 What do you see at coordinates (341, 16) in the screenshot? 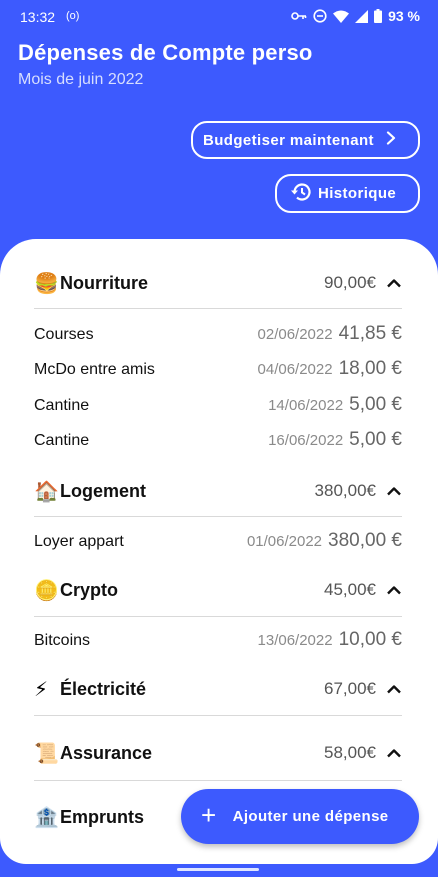
I see `wifi-icon` at bounding box center [341, 16].